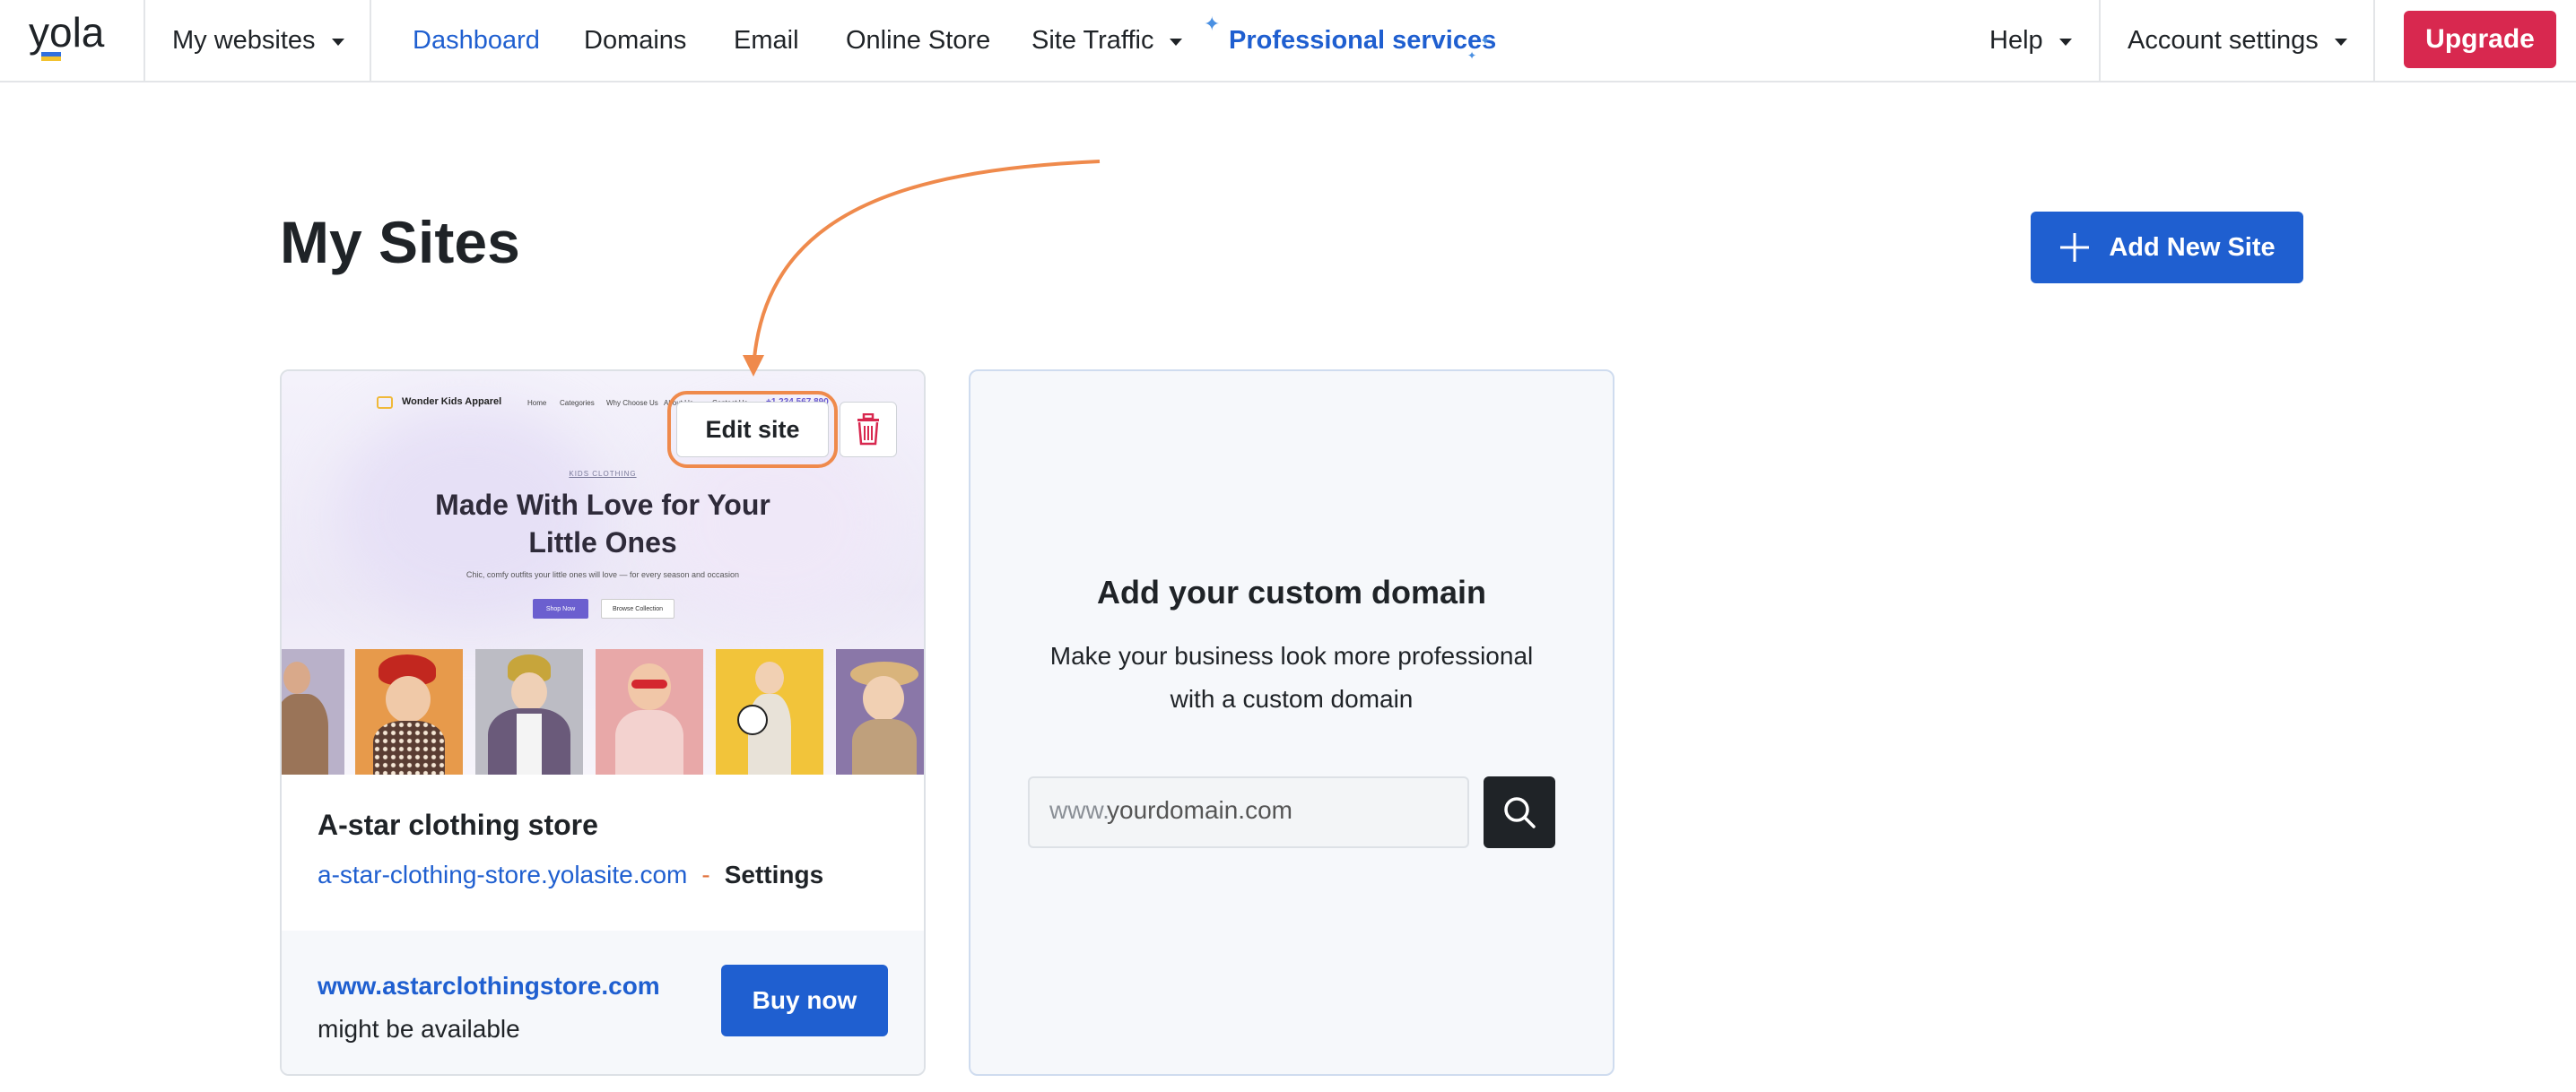 The height and width of the screenshot is (1092, 2576). Describe the element at coordinates (1362, 41) in the screenshot. I see `nav-professional-services: Professional services` at that location.